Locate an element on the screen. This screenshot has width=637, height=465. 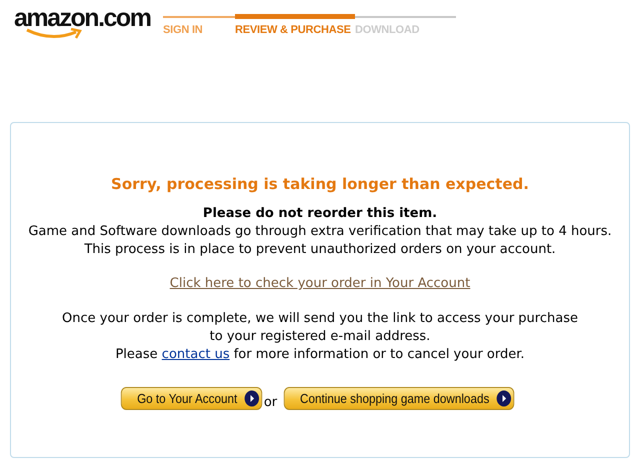
info-text: This process is in place to prevent unauthorized orders on your account. is located at coordinates (320, 250).